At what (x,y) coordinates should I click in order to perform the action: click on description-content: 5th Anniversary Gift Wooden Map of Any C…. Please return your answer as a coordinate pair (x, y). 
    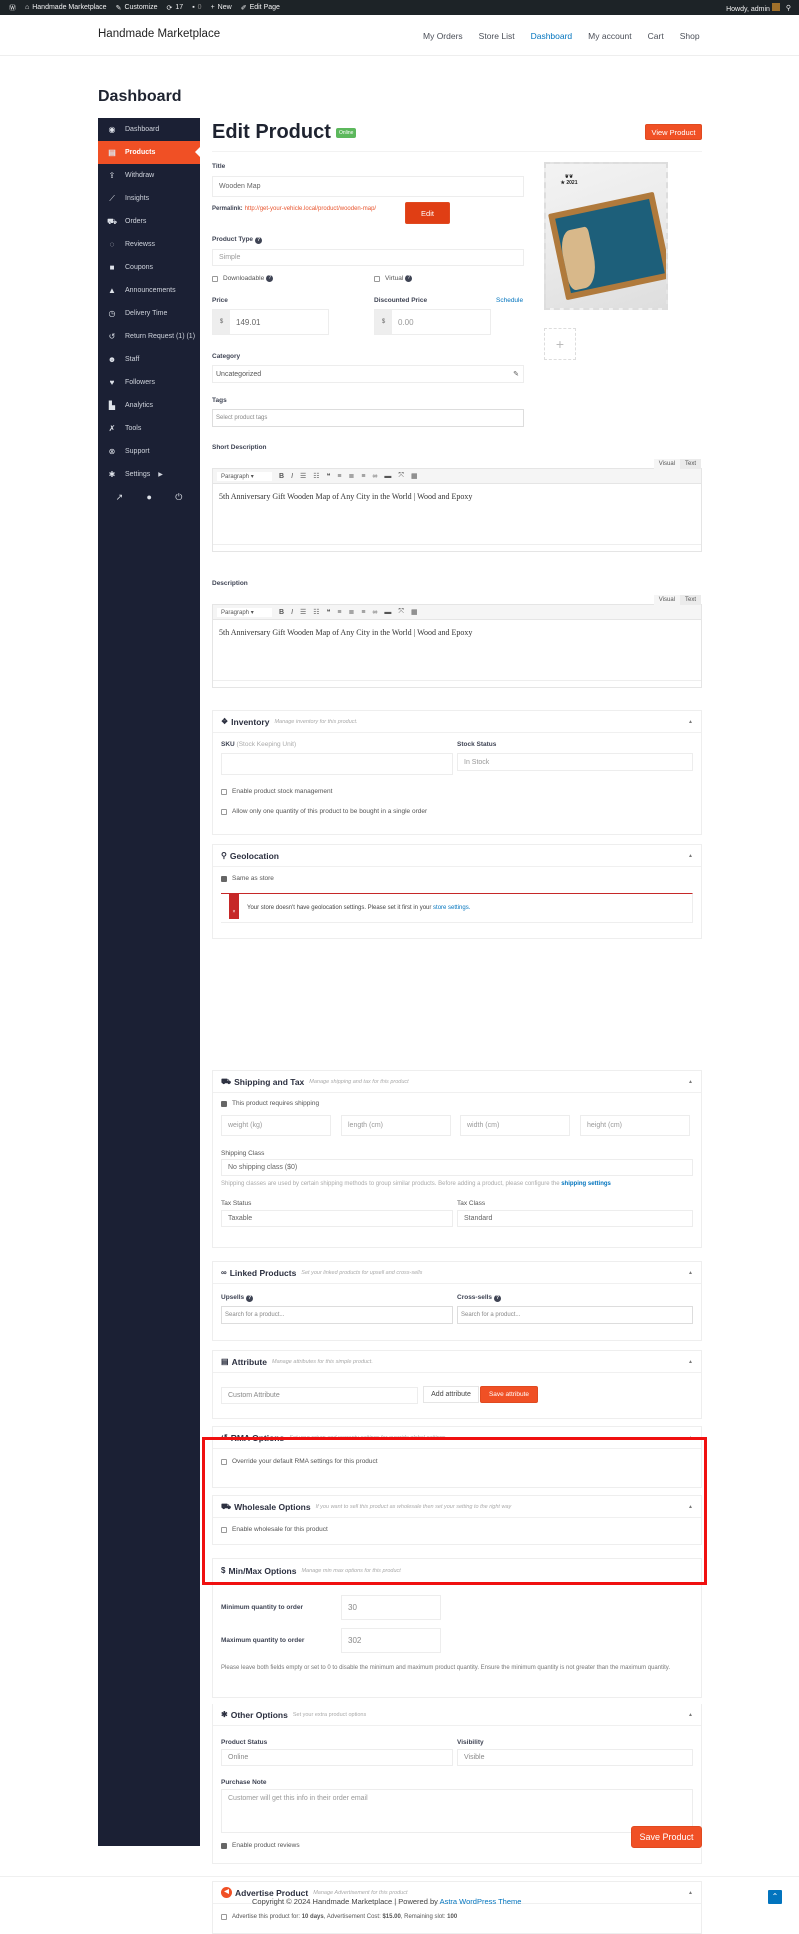
    Looking at the image, I should click on (457, 650).